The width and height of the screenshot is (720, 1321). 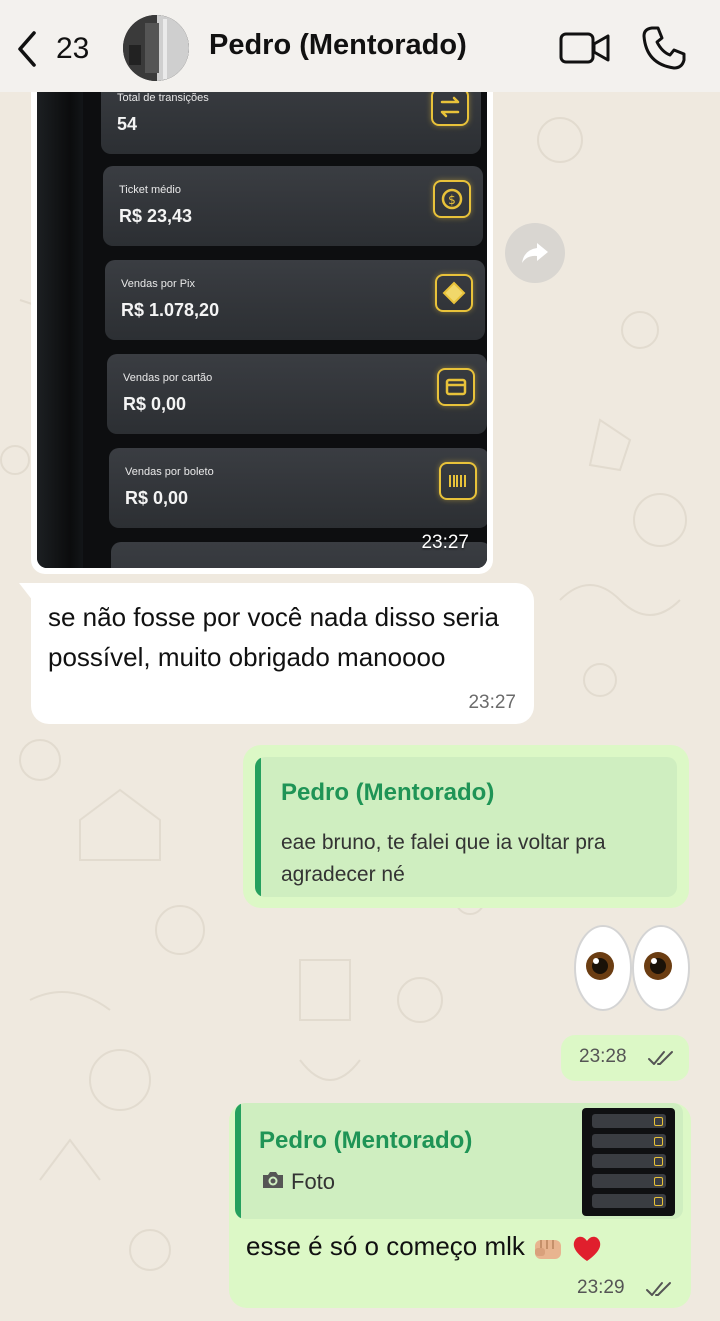 I want to click on quoted-text: Foto, so click(x=313, y=1181).